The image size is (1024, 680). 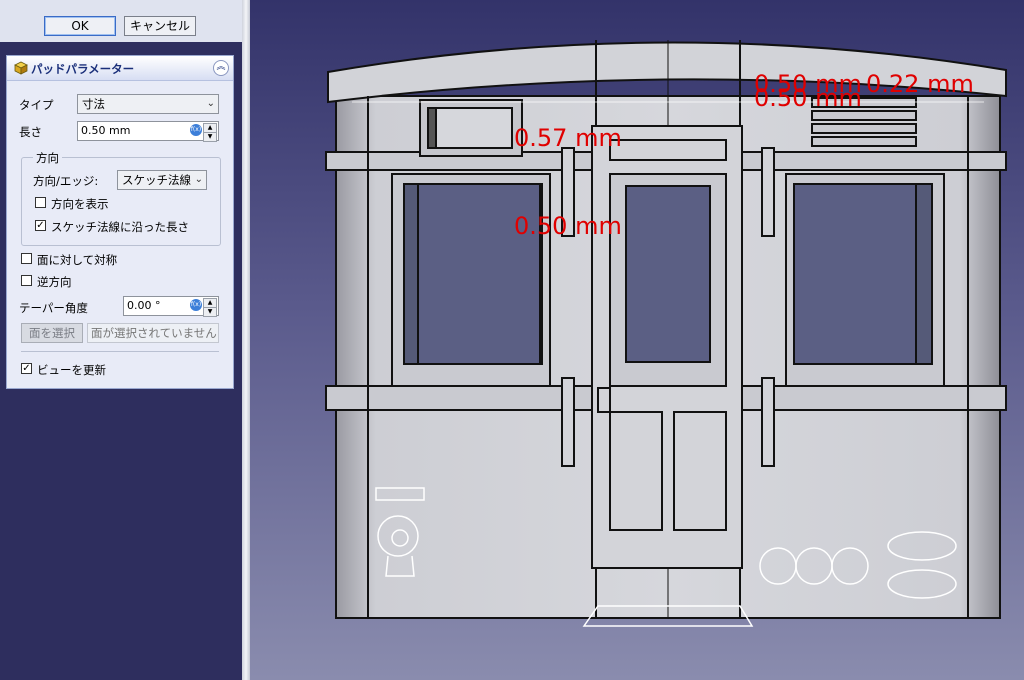 What do you see at coordinates (77, 260) in the screenshot?
I see `symmetric-label: 面に対して対称` at bounding box center [77, 260].